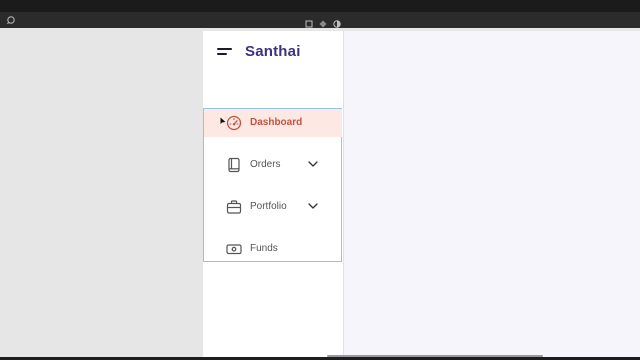 The image size is (640, 360). What do you see at coordinates (264, 248) in the screenshot?
I see `sidebar-item-label: Funds` at bounding box center [264, 248].